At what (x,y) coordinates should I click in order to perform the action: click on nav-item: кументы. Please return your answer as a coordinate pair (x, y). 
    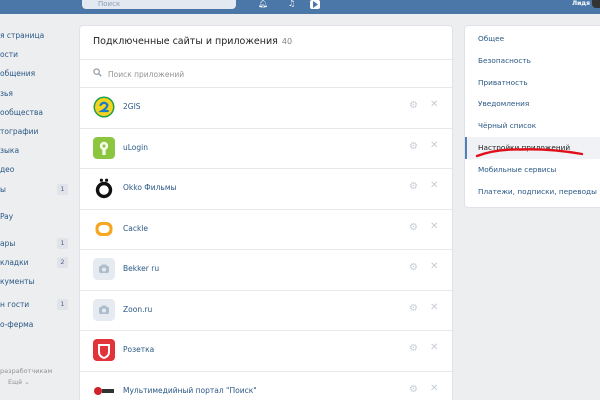
    Looking at the image, I should click on (35, 281).